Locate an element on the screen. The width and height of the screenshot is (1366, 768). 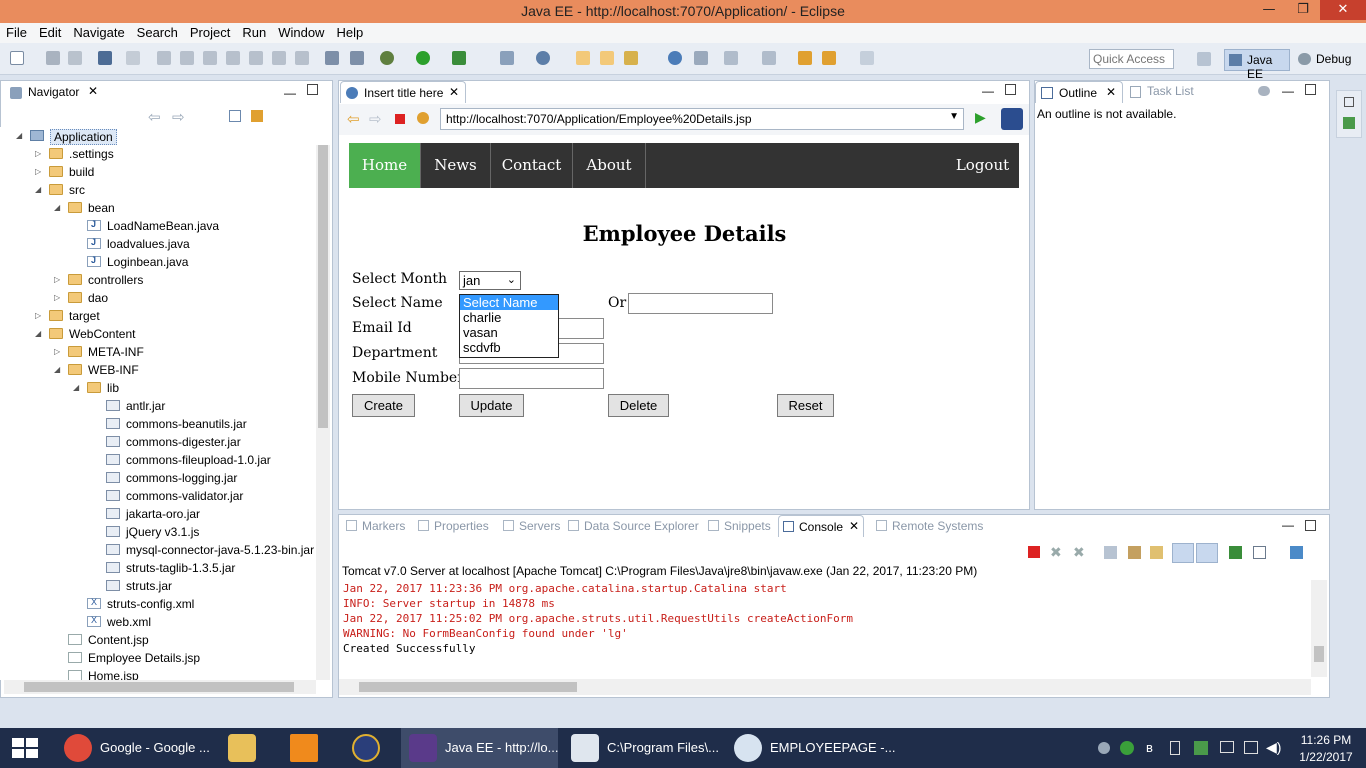
minimize-icon: — is located at coordinates (988, 91).